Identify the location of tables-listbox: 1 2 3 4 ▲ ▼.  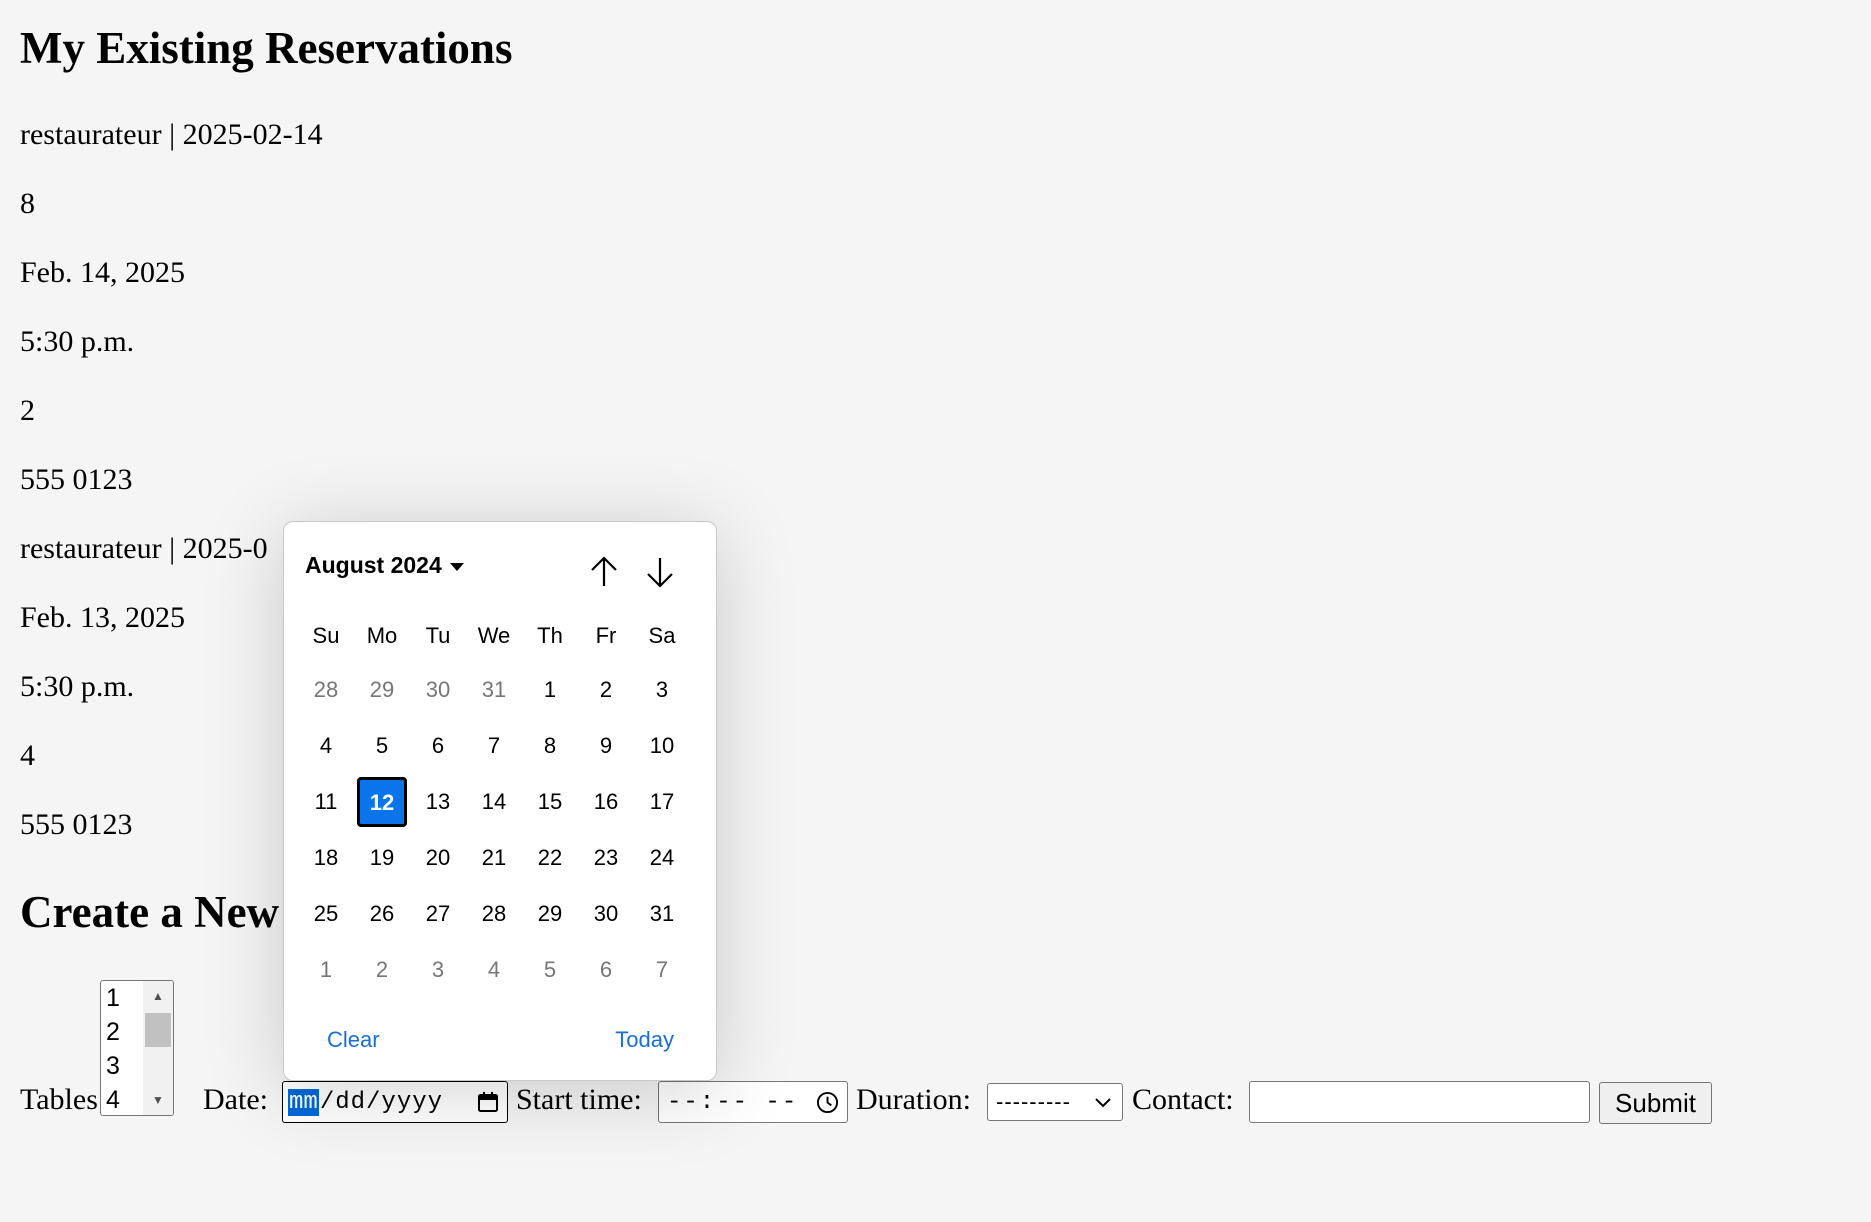
(137, 1048).